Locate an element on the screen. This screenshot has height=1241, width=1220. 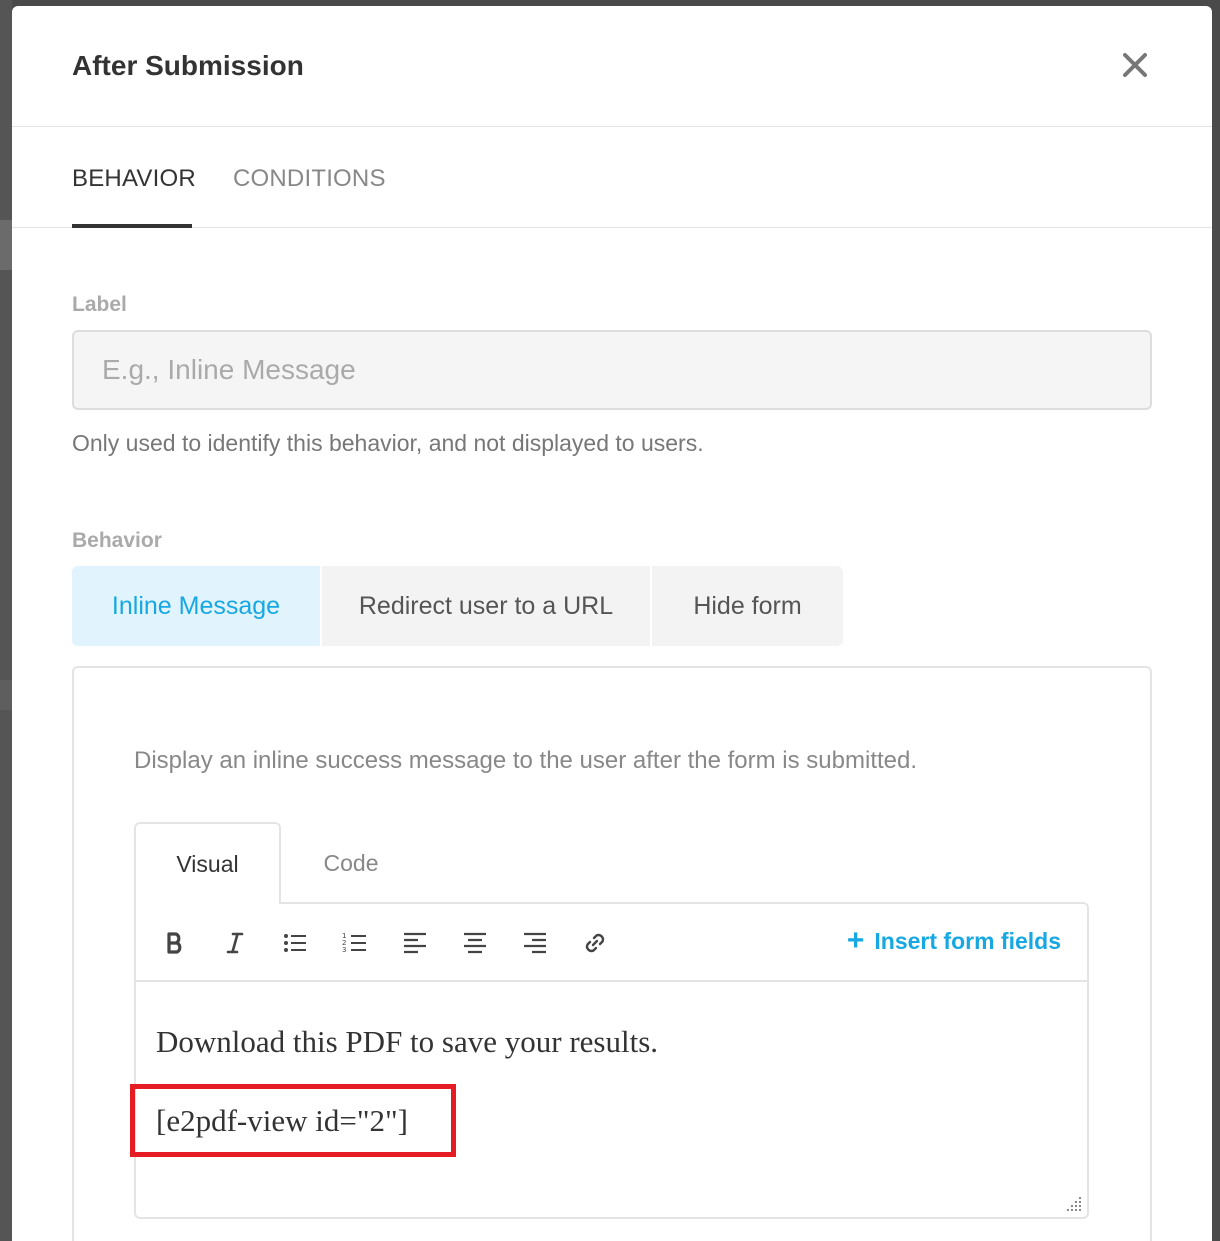
align-right-icon is located at coordinates (535, 943).